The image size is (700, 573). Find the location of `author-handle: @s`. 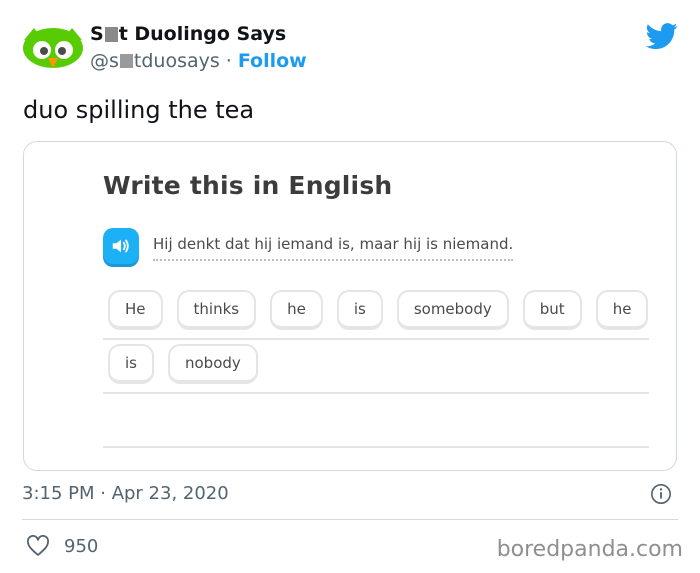

author-handle: @s is located at coordinates (104, 61).